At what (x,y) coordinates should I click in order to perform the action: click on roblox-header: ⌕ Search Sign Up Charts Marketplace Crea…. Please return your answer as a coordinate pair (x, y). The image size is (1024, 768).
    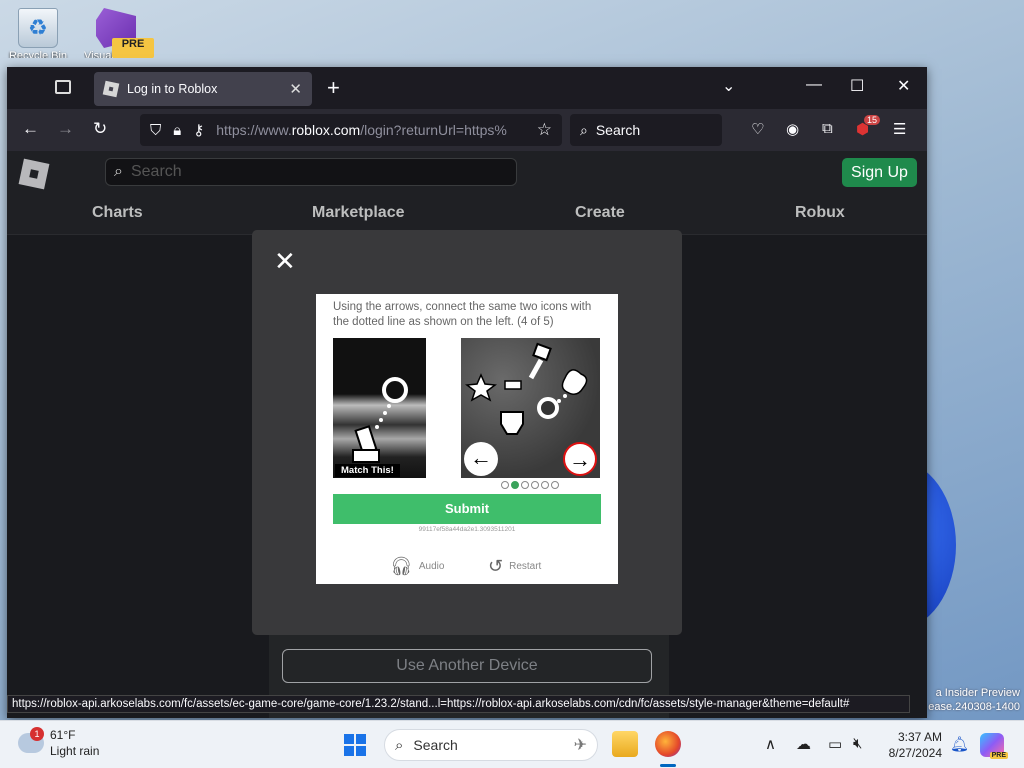
    Looking at the image, I should click on (467, 193).